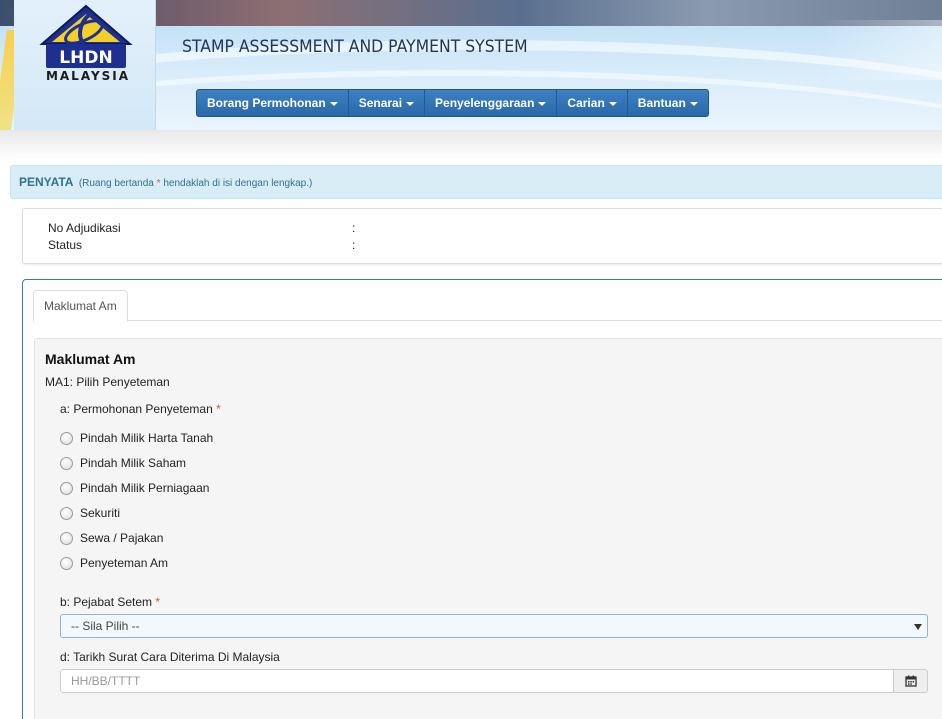 This screenshot has height=719, width=942. I want to click on question-b-label: b: Pejabat Setem *, so click(110, 602).